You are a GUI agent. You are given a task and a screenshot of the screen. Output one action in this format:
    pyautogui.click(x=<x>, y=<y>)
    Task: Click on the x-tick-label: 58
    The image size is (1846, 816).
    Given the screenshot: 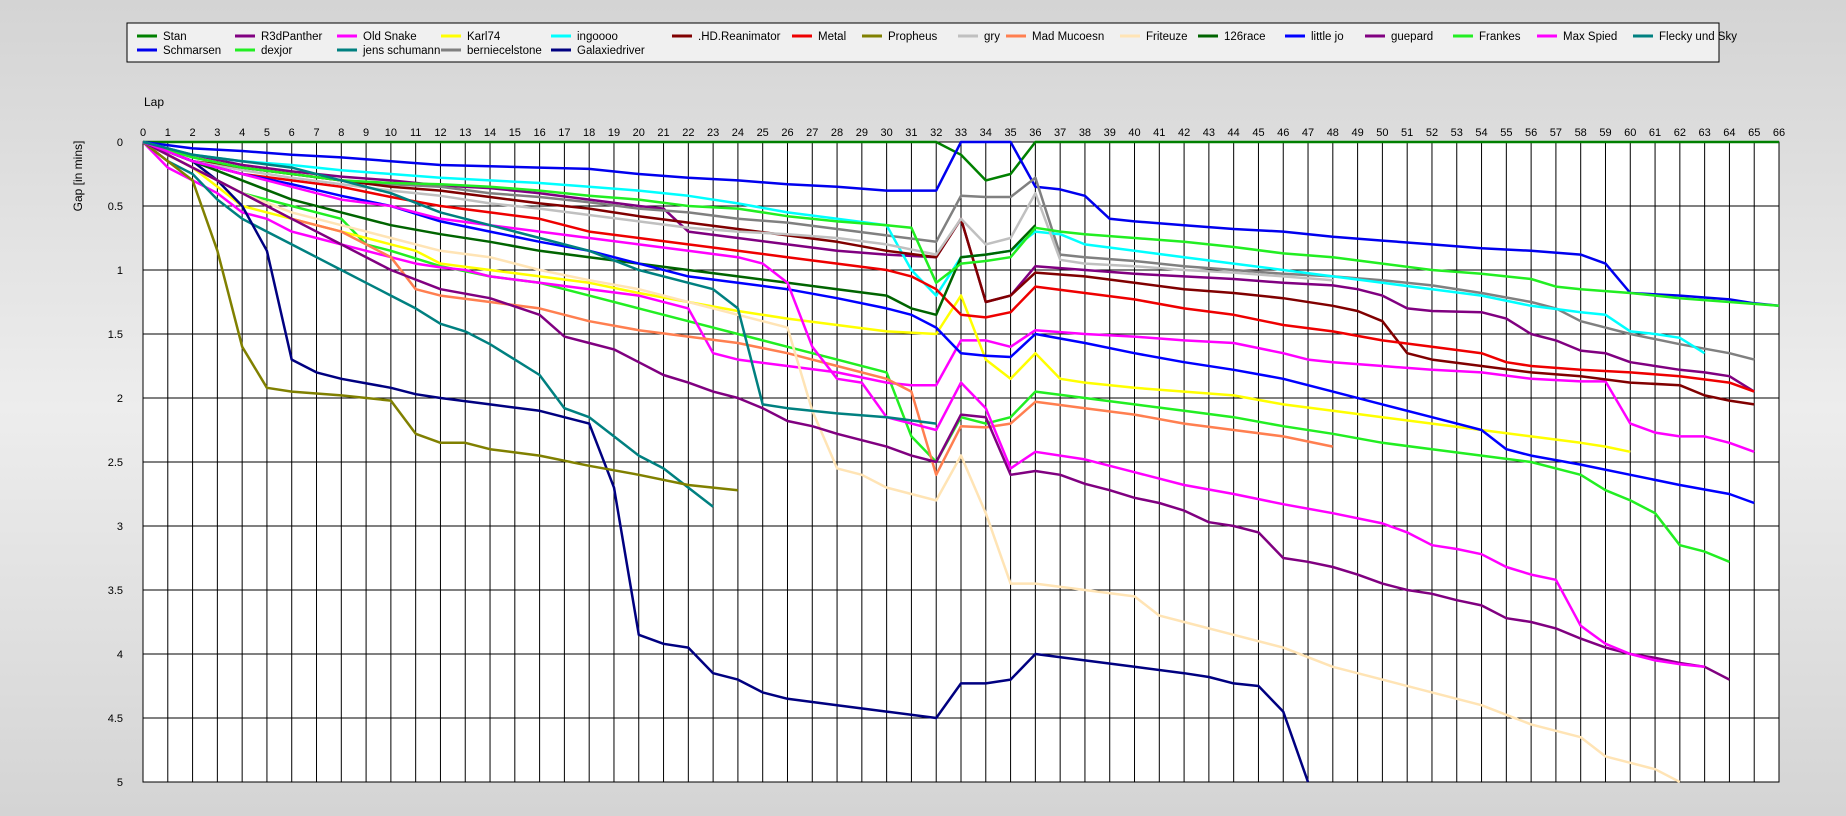 What is the action you would take?
    pyautogui.click(x=1581, y=133)
    